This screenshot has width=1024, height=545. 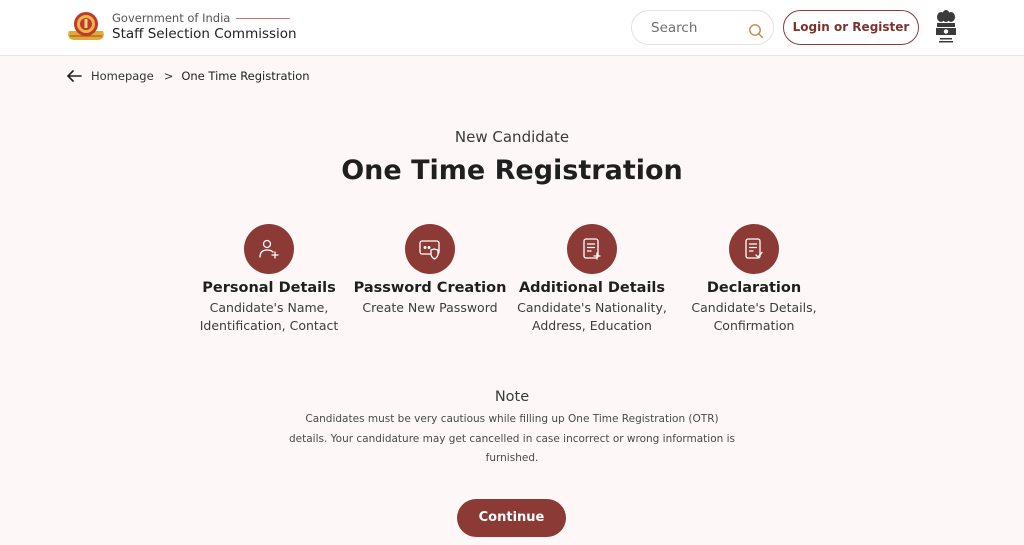 I want to click on step-password-creation: Password Creation Create New Password, so click(x=430, y=270).